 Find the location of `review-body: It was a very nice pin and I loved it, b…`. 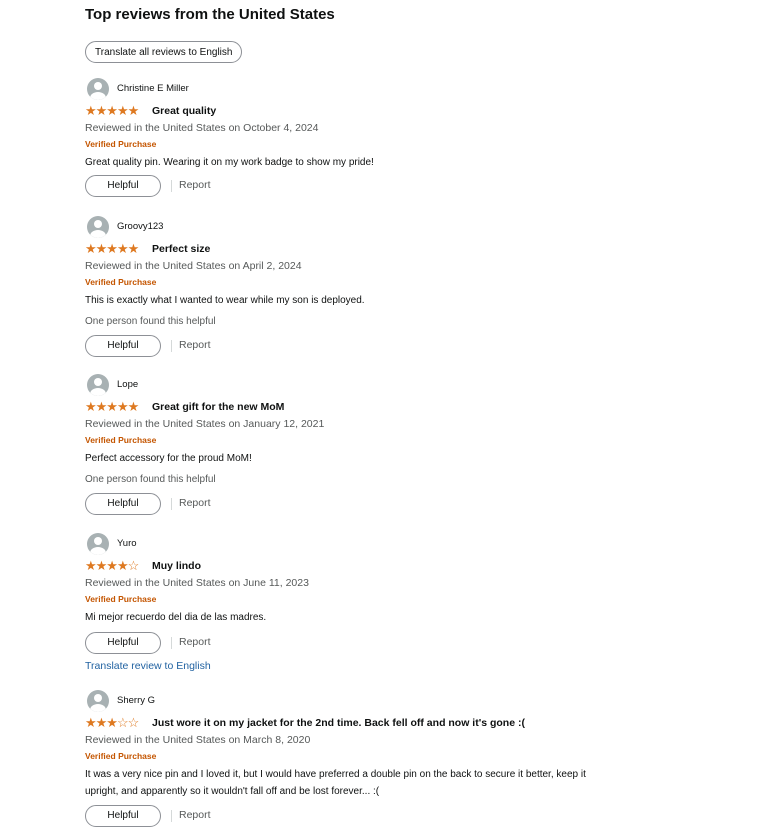

review-body: It was a very nice pin and I loved it, b… is located at coordinates (335, 783).